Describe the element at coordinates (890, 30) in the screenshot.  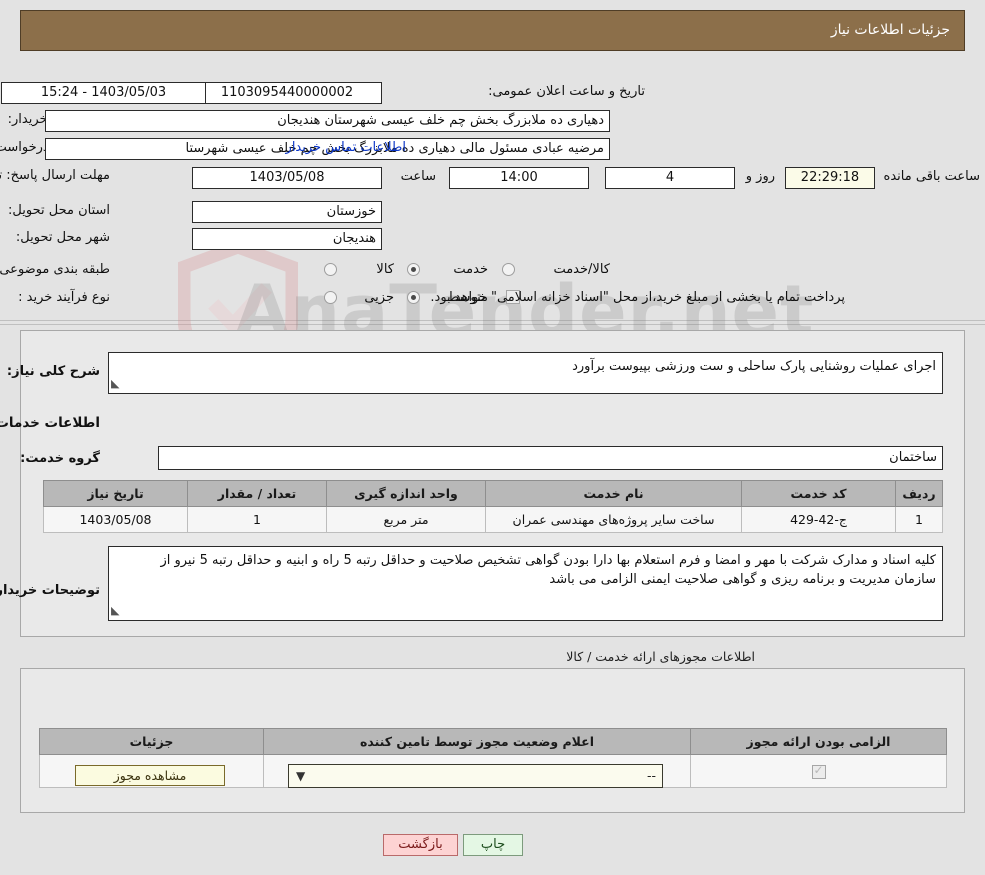
I see `page-title: جزئیات اطلاعات نیاز` at that location.